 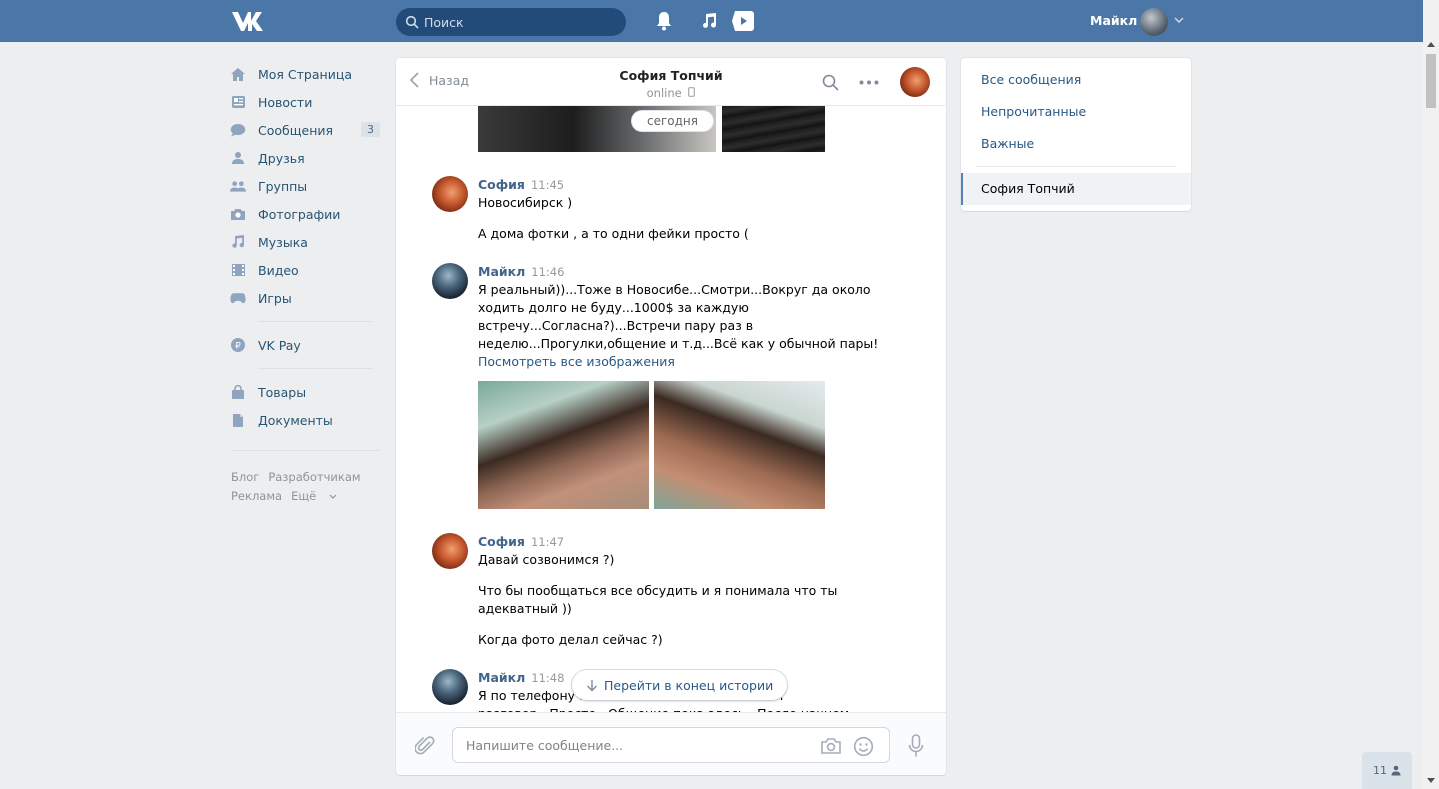 What do you see at coordinates (1431, 81) in the screenshot?
I see `scroll-thumb` at bounding box center [1431, 81].